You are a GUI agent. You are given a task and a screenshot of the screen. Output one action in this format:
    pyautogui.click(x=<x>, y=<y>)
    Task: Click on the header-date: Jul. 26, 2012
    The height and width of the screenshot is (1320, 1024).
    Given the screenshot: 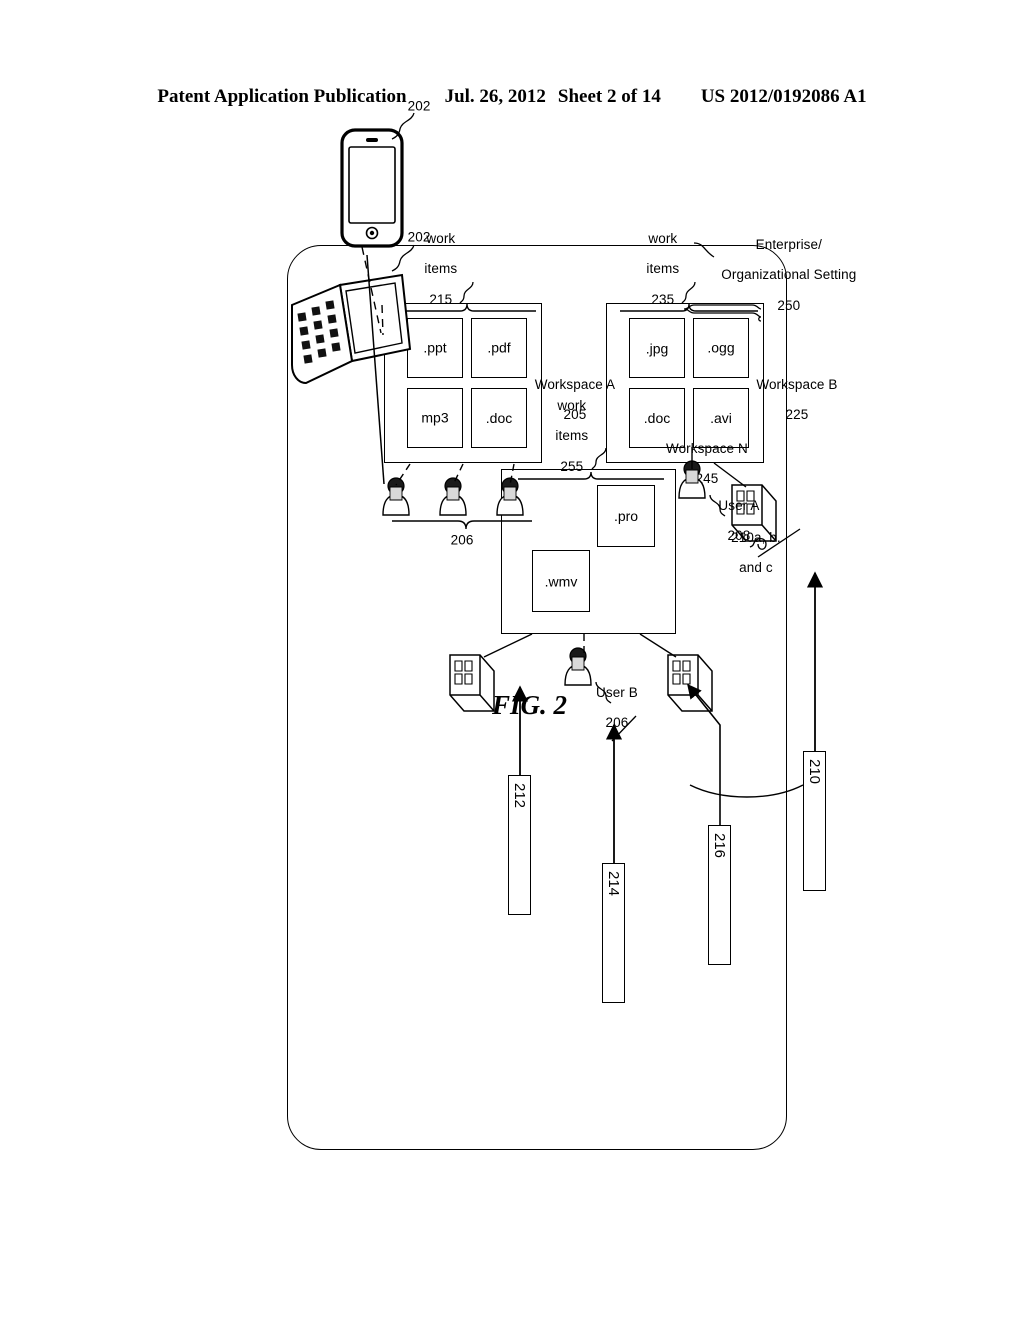 What is the action you would take?
    pyautogui.click(x=495, y=96)
    